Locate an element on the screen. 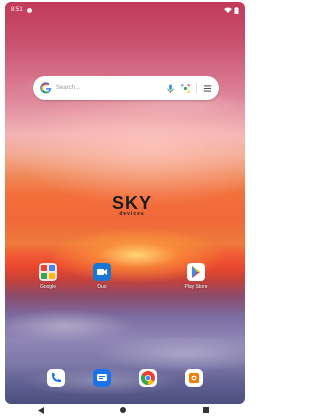  recents-icon is located at coordinates (205, 410).